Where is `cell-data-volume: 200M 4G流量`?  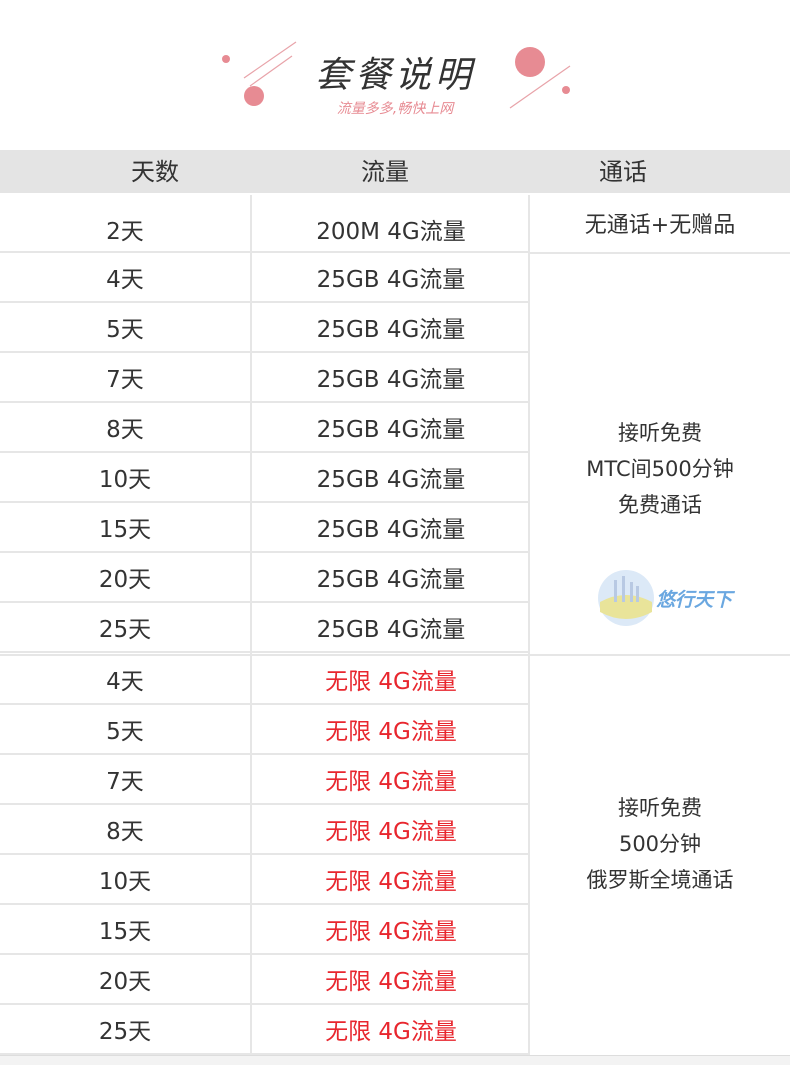
cell-data-volume: 200M 4G流量 is located at coordinates (390, 223).